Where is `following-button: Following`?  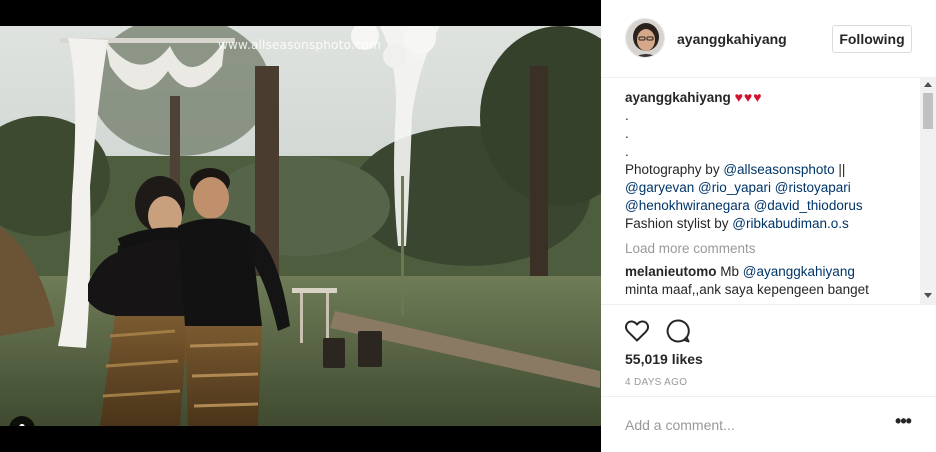
following-button: Following is located at coordinates (872, 39).